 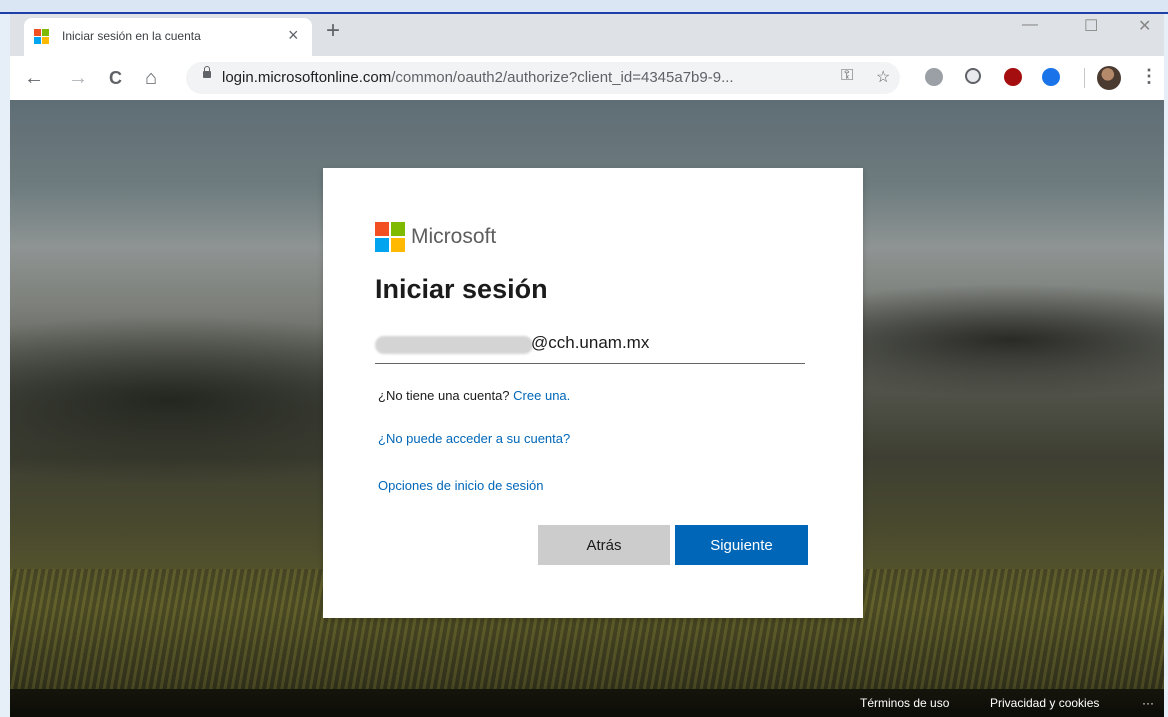 I want to click on browser-tab: Iniciar sesión en la cuenta ×, so click(x=168, y=37).